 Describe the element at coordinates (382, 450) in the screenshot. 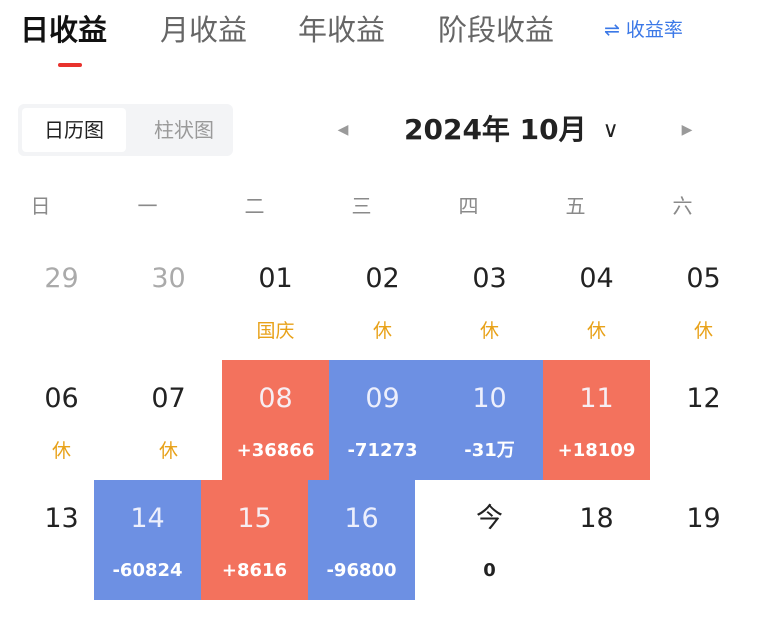

I see `daily-pnl: -71273` at that location.